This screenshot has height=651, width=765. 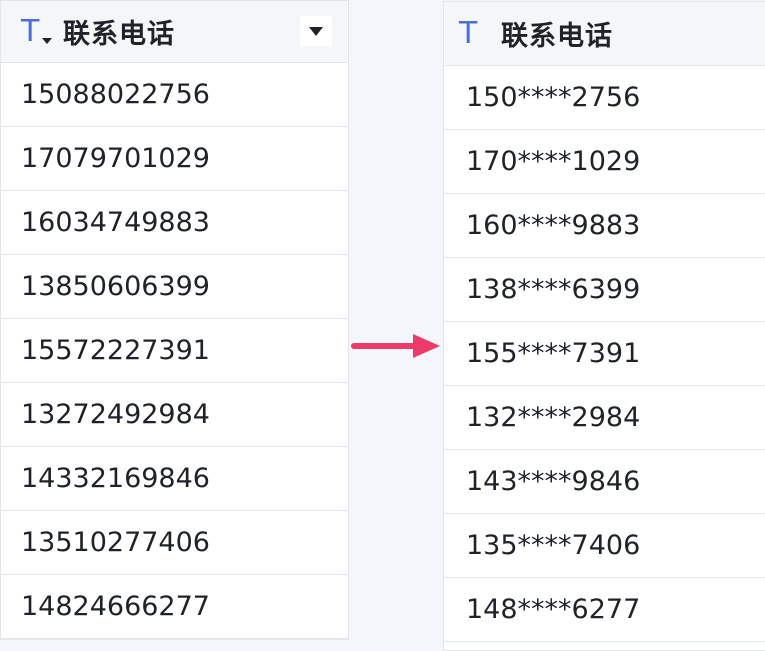 What do you see at coordinates (174, 287) in the screenshot?
I see `table-row: 13850606399` at bounding box center [174, 287].